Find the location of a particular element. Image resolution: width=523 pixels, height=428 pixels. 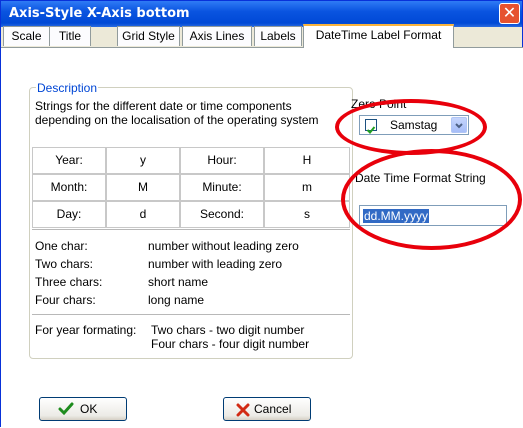

cross-icon is located at coordinates (243, 410).